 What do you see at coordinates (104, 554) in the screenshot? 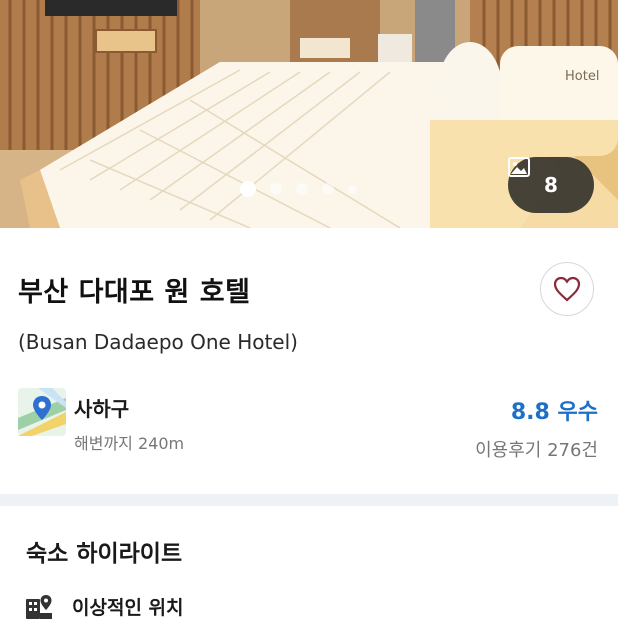
I see `highlights-title: 숙소 하이라이트` at bounding box center [104, 554].